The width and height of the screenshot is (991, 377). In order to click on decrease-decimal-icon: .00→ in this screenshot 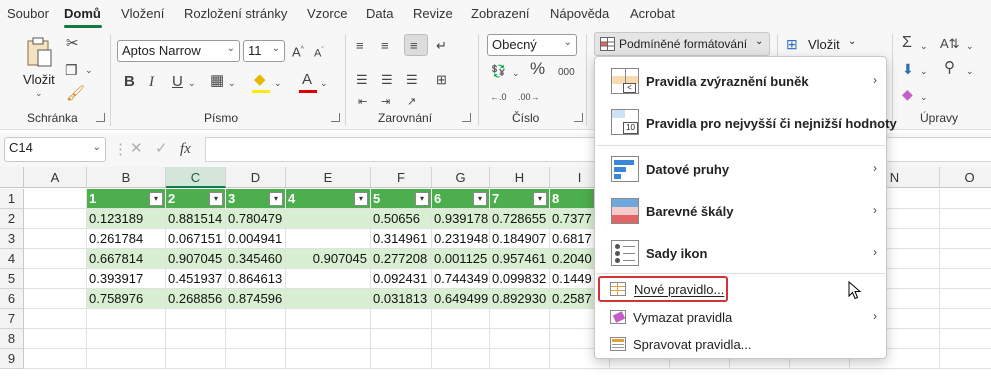, I will do `click(529, 97)`.